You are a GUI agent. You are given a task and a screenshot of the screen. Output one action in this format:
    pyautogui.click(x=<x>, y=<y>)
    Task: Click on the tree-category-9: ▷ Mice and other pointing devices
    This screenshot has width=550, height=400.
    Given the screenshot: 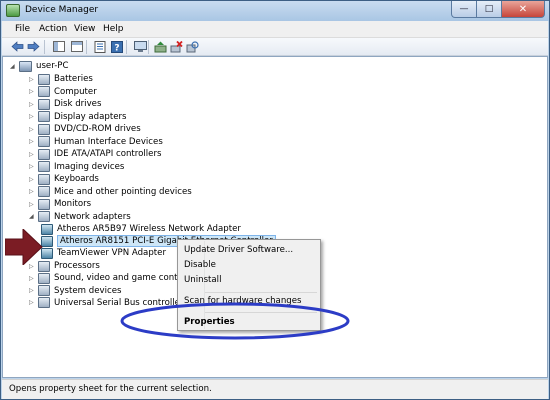 What is the action you would take?
    pyautogui.click(x=110, y=192)
    